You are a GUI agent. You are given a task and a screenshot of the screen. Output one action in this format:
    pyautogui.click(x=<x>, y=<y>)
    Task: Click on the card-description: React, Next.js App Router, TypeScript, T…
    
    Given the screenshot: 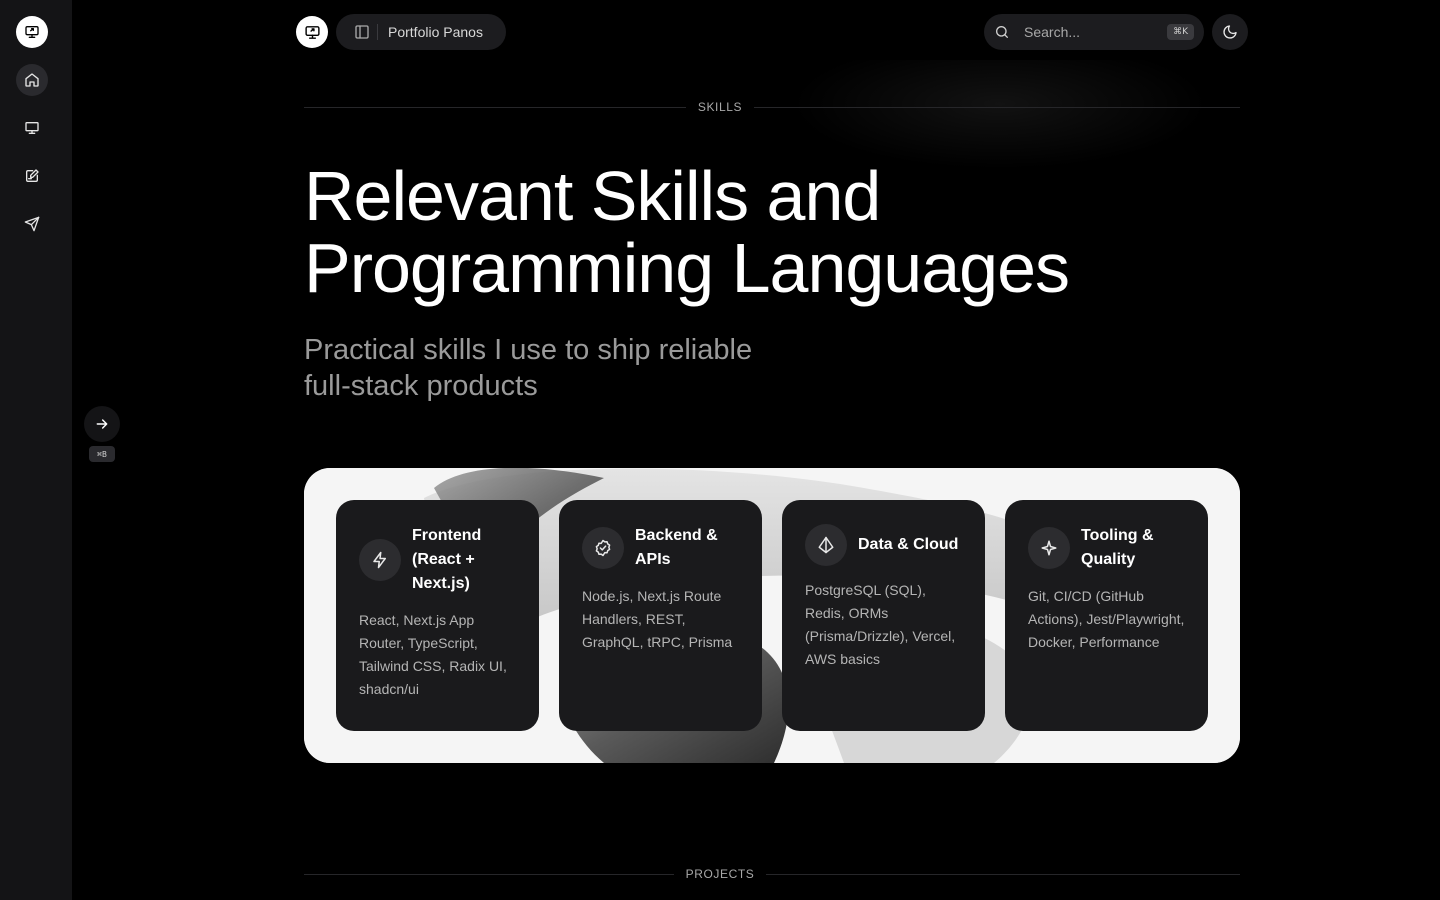 What is the action you would take?
    pyautogui.click(x=433, y=654)
    